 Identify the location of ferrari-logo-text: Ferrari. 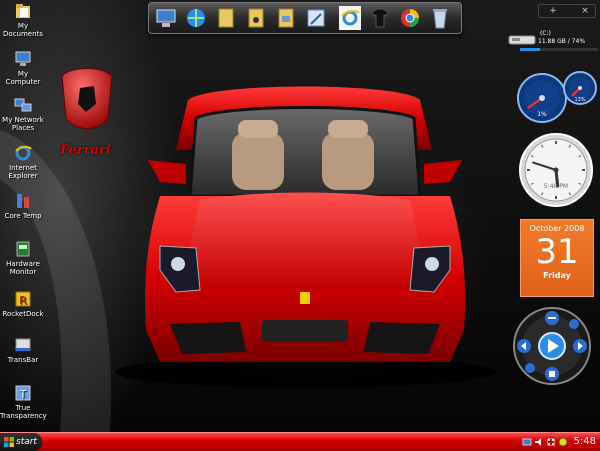
(85, 150).